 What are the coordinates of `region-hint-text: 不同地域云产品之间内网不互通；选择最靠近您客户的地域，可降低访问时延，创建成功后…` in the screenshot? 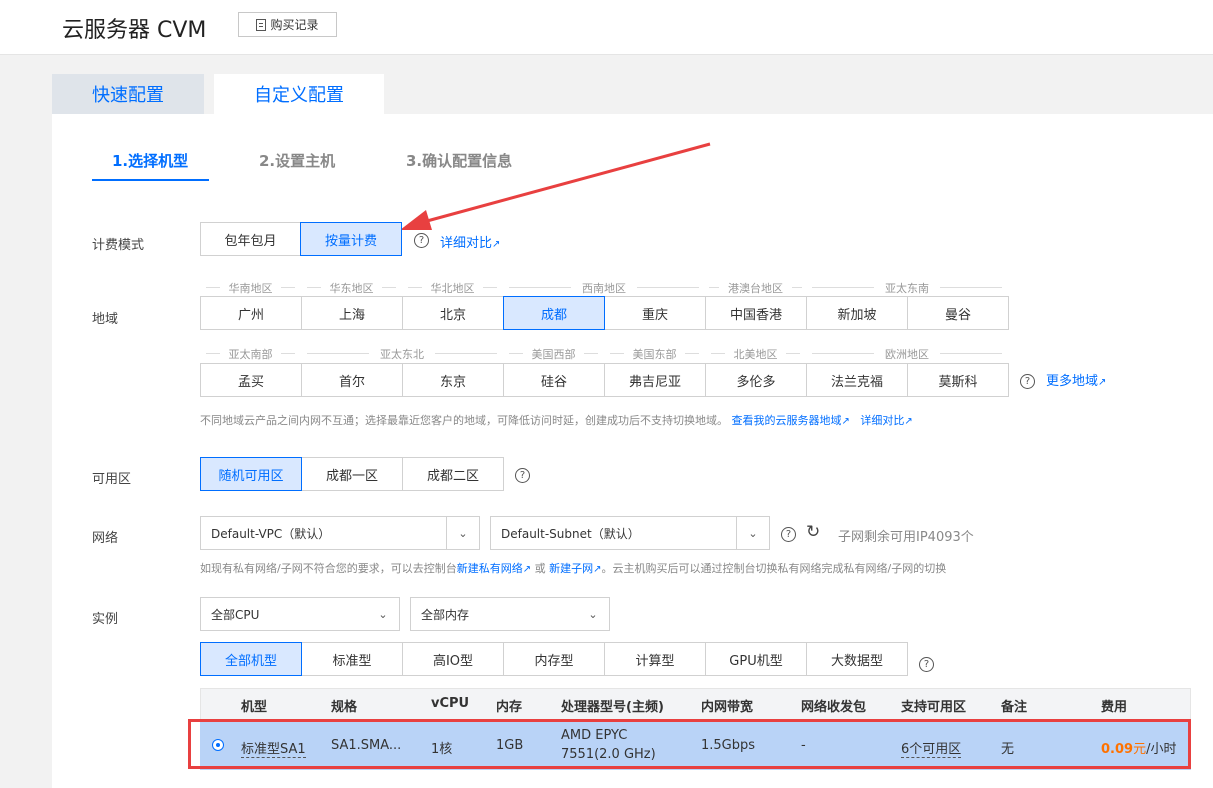 It's located at (464, 420).